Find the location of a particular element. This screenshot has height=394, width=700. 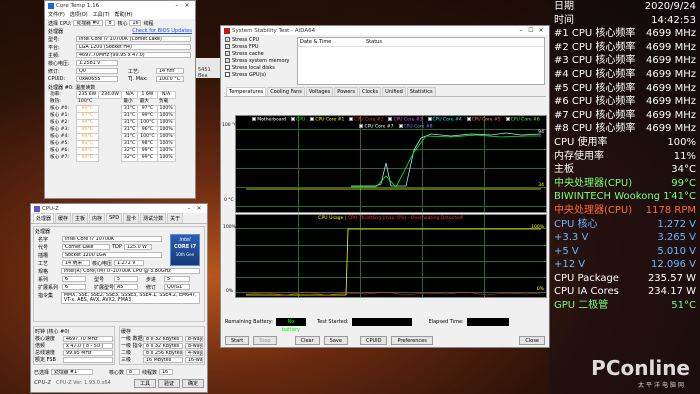

sensor-row: CPU Package 235.57 W is located at coordinates (624, 279).